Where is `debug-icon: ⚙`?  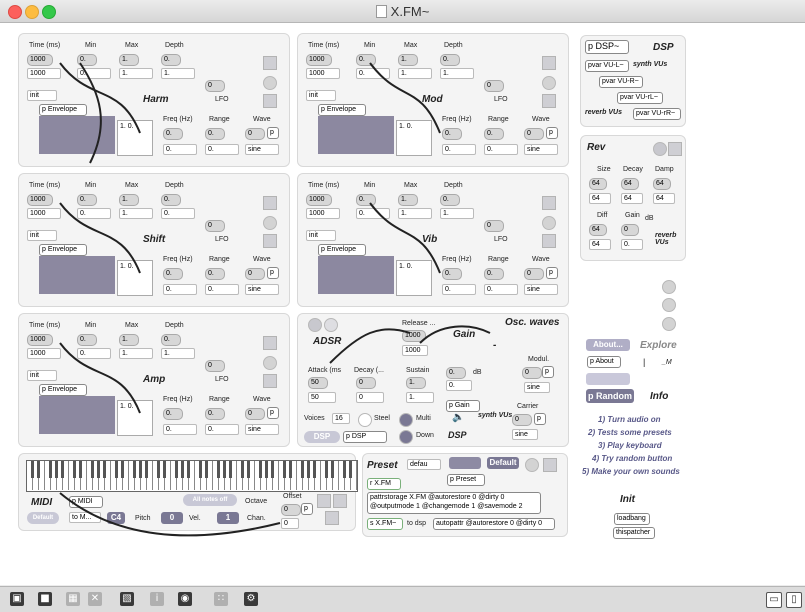
debug-icon: ⚙ is located at coordinates (251, 599).